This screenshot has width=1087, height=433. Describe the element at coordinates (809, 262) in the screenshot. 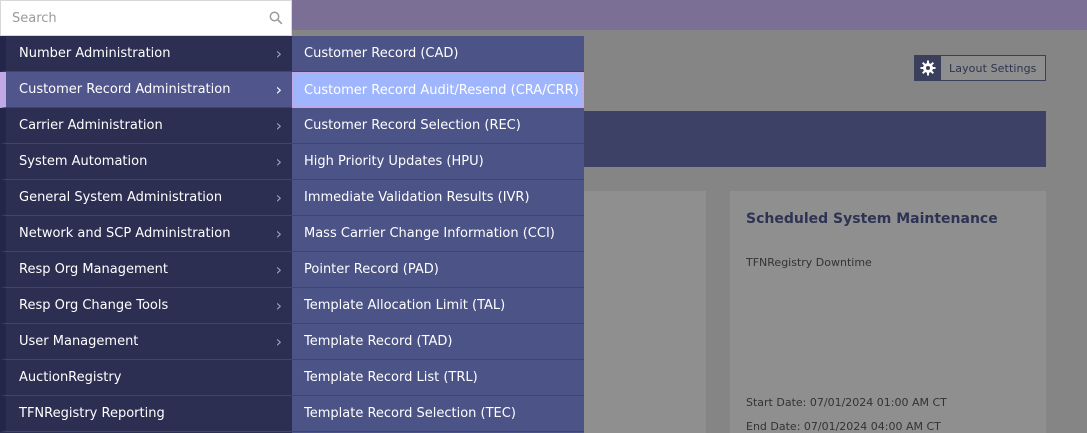

I see `maintenance-card-subtitle: TFNRegistry Downtime` at that location.